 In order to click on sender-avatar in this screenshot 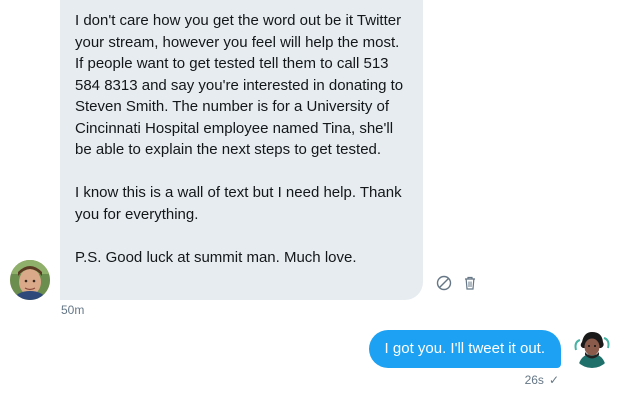, I will do `click(30, 280)`.